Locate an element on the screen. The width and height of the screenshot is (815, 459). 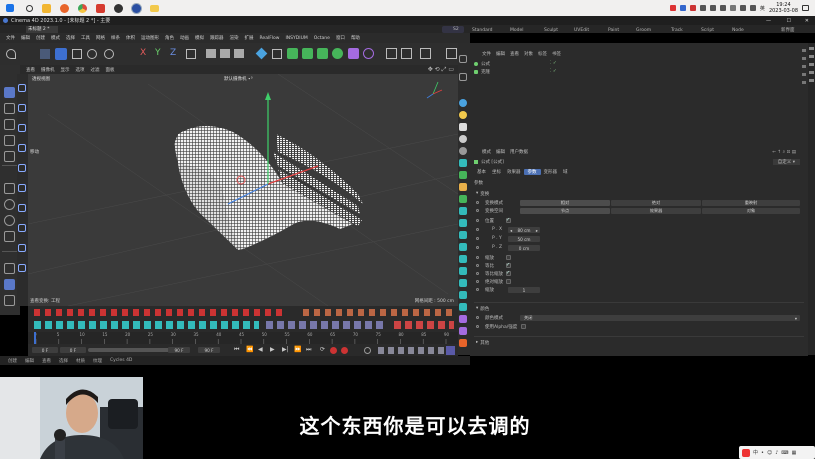
menu-animate: 动画 is located at coordinates (184, 38).